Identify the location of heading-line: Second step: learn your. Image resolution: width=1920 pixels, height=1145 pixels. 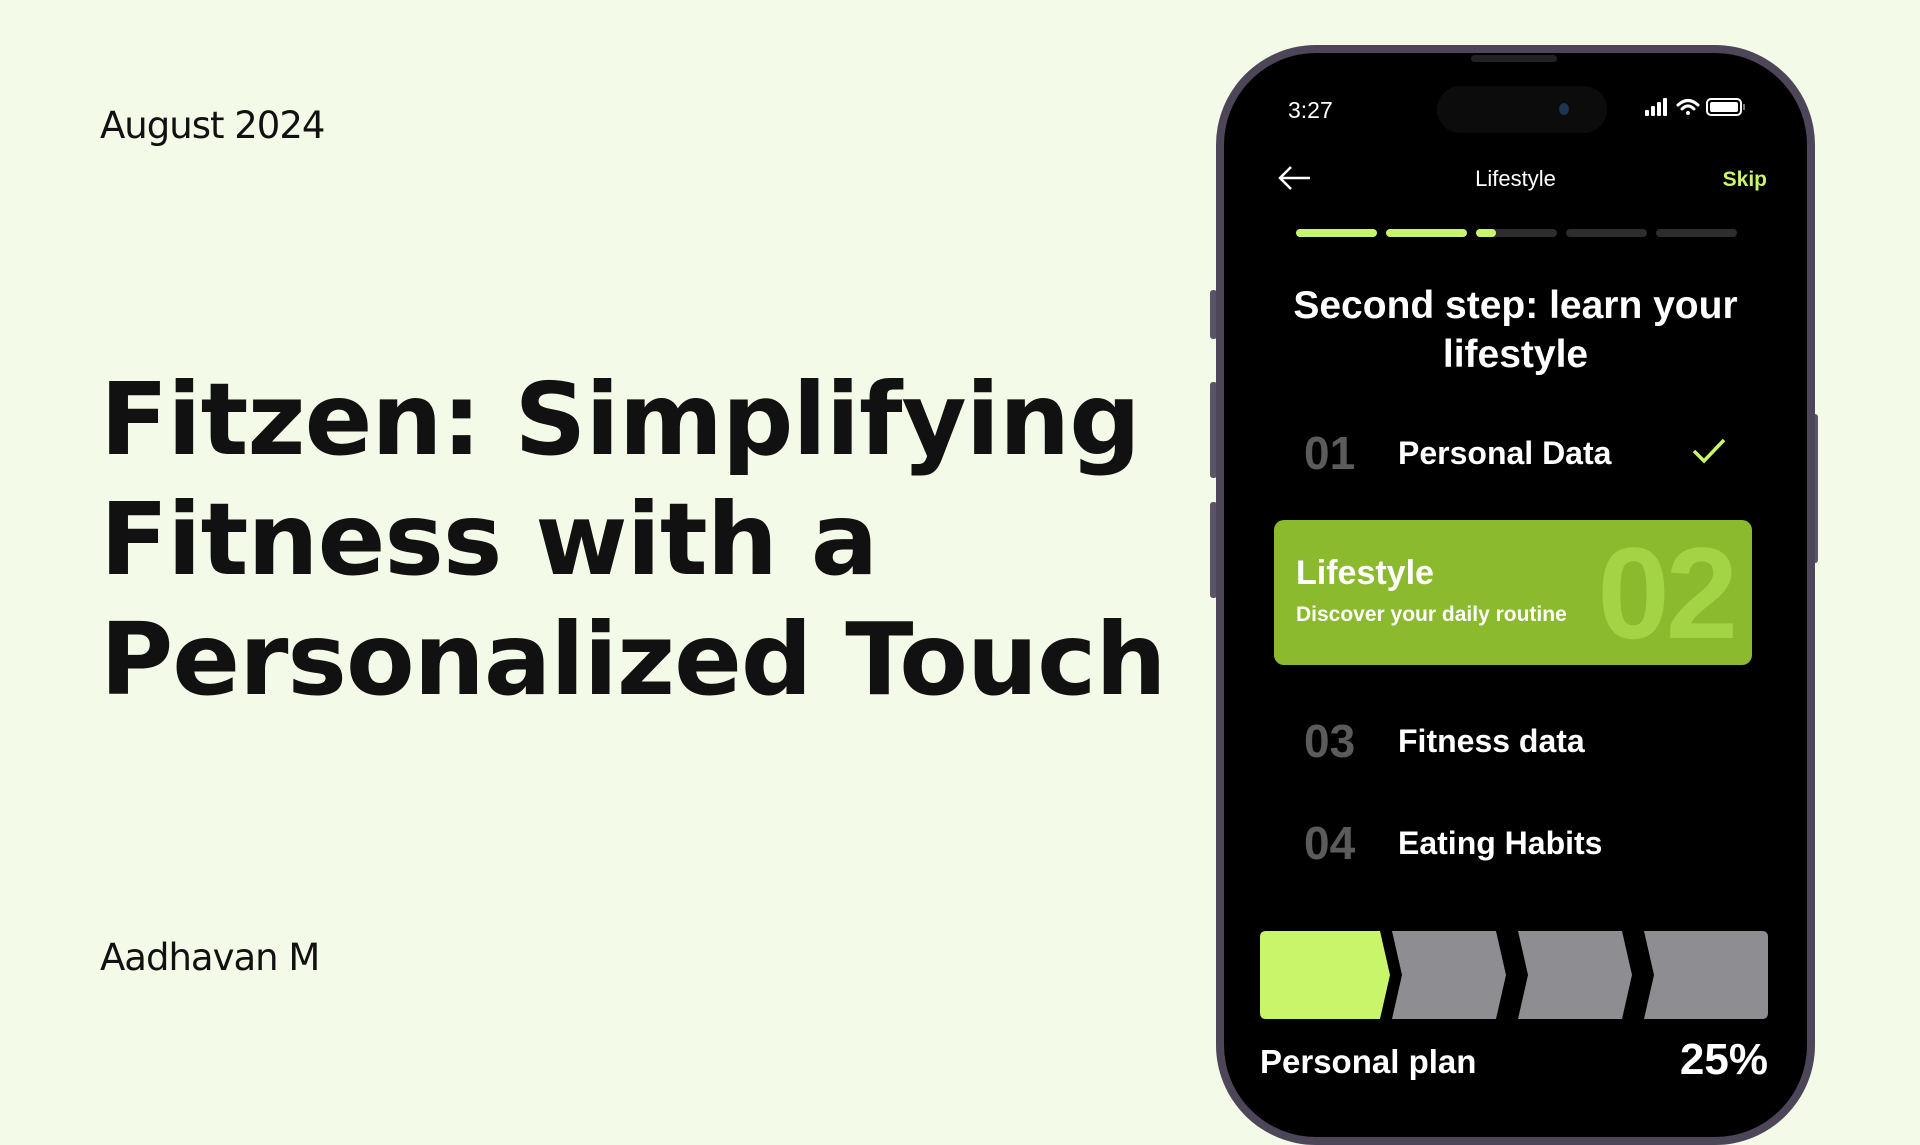
(1515, 305).